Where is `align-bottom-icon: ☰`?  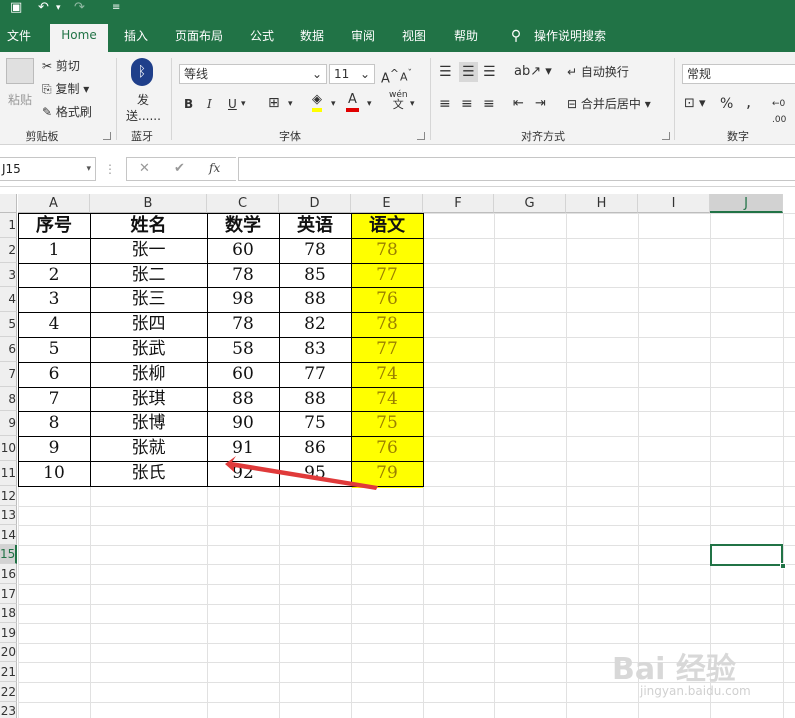
align-bottom-icon: ☰ is located at coordinates (489, 72).